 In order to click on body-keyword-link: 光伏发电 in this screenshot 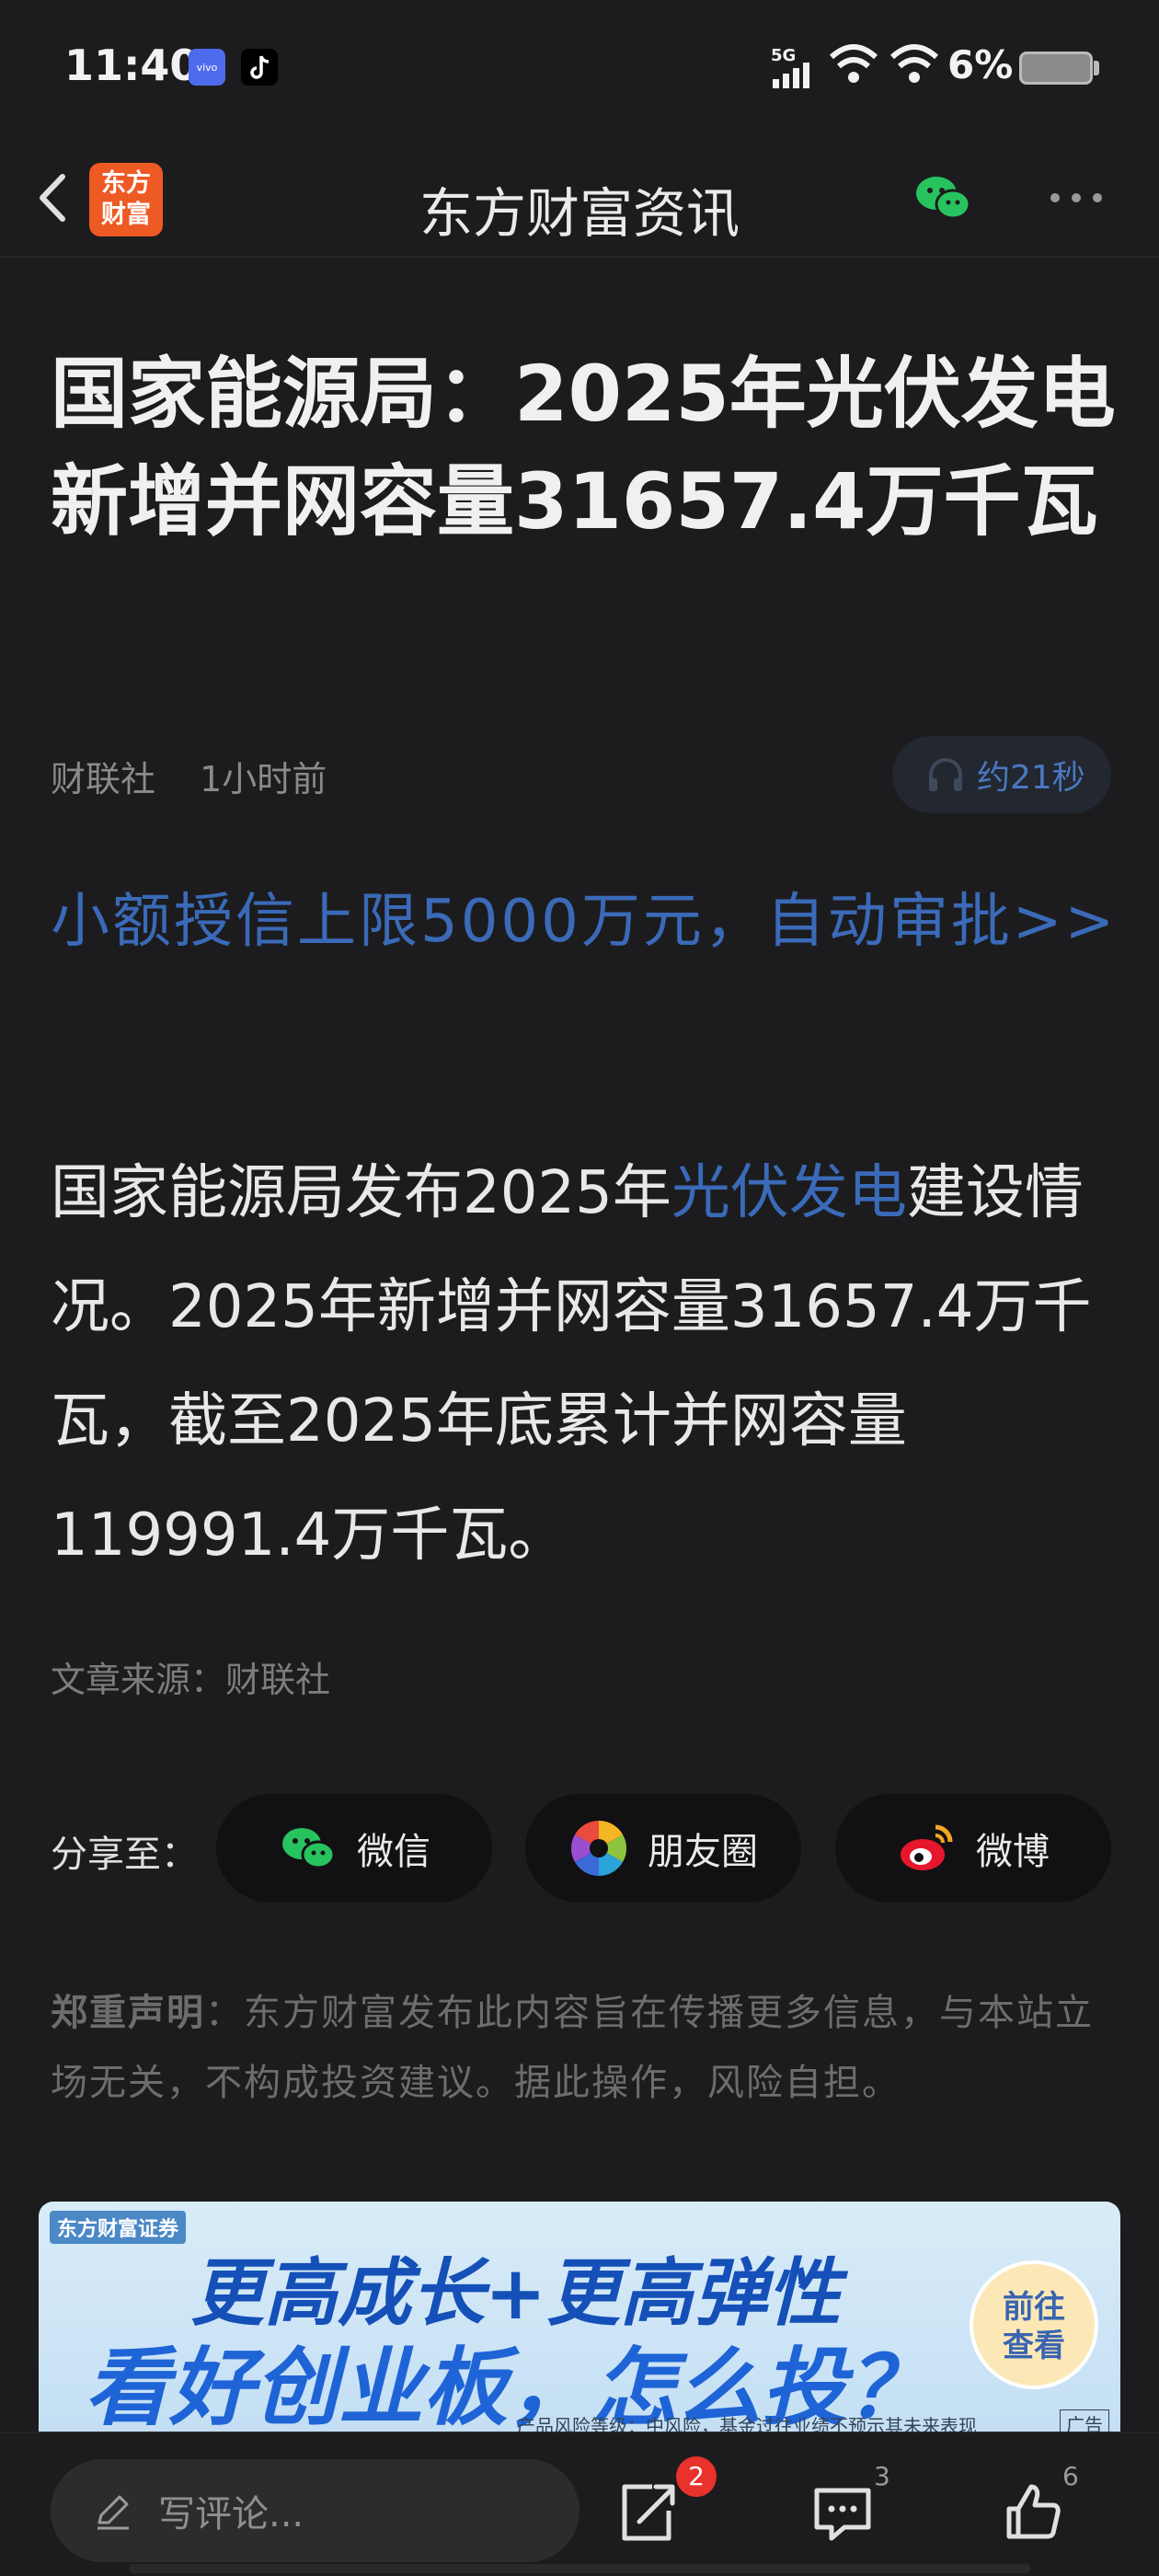, I will do `click(789, 1193)`.